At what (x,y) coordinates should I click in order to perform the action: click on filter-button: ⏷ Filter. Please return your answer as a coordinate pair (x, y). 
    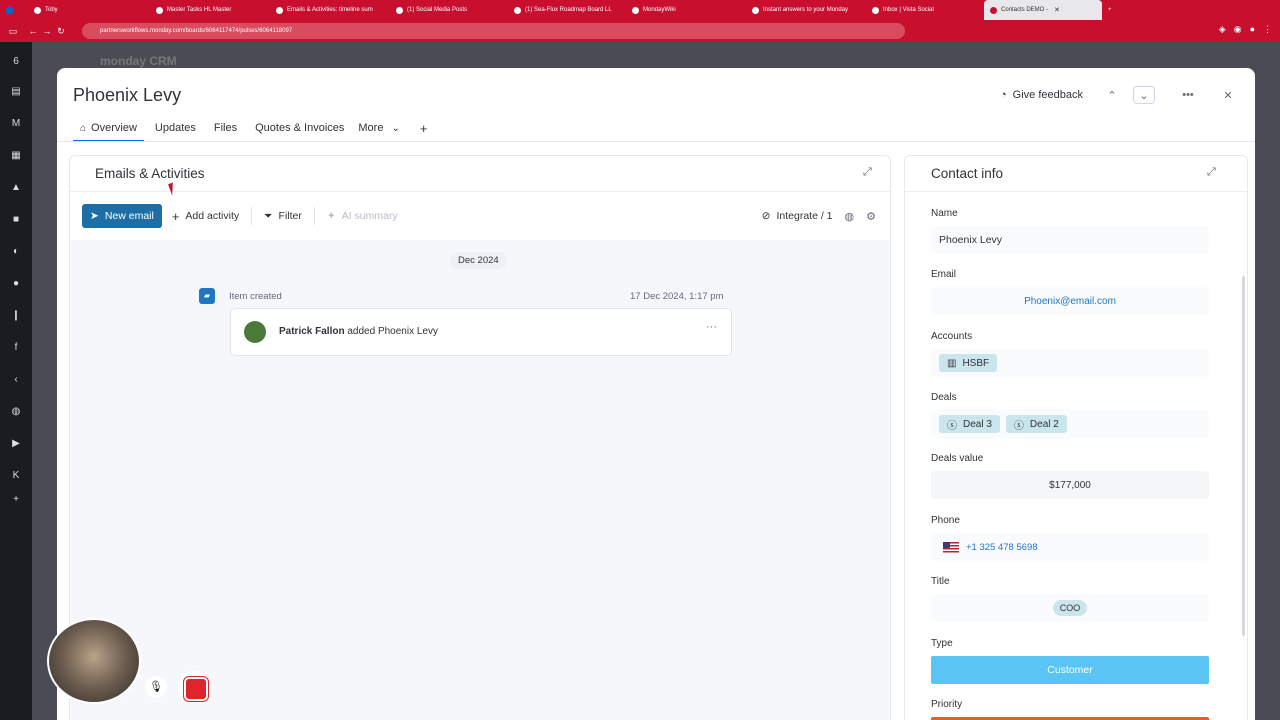
    Looking at the image, I should click on (283, 216).